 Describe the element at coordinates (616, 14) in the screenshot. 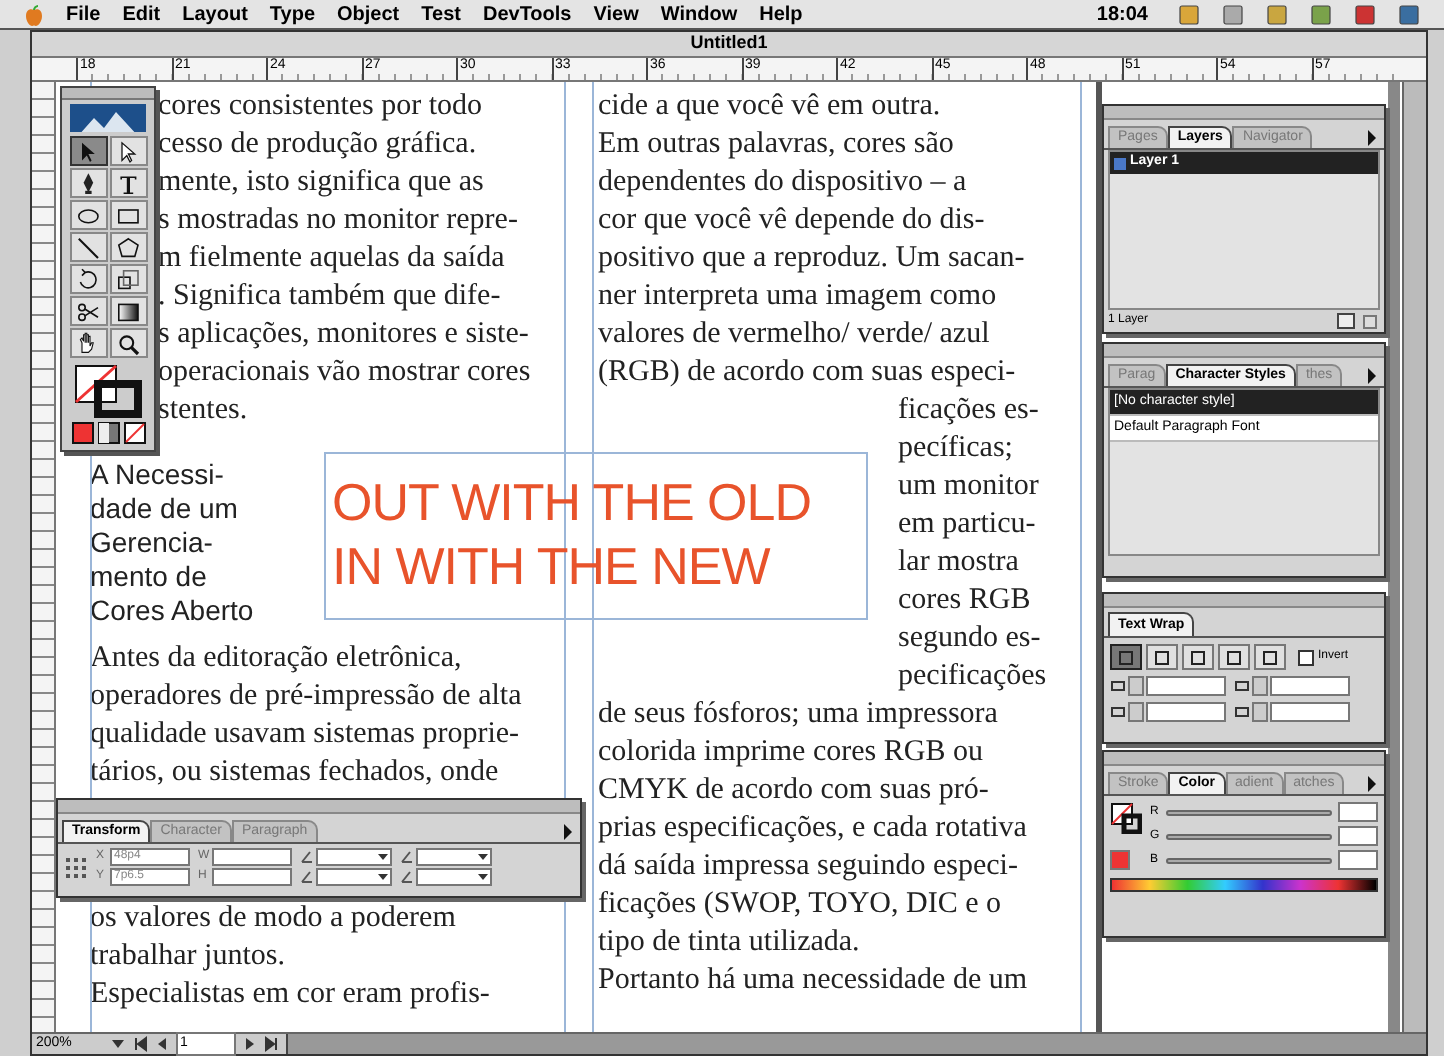

I see `menu-item: View` at that location.